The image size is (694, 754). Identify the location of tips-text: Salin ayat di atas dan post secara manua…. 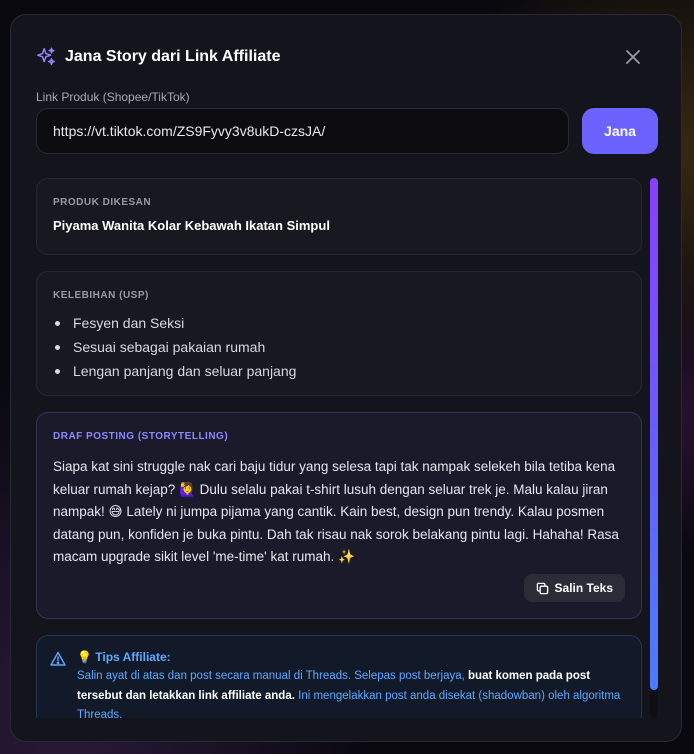
(351, 692).